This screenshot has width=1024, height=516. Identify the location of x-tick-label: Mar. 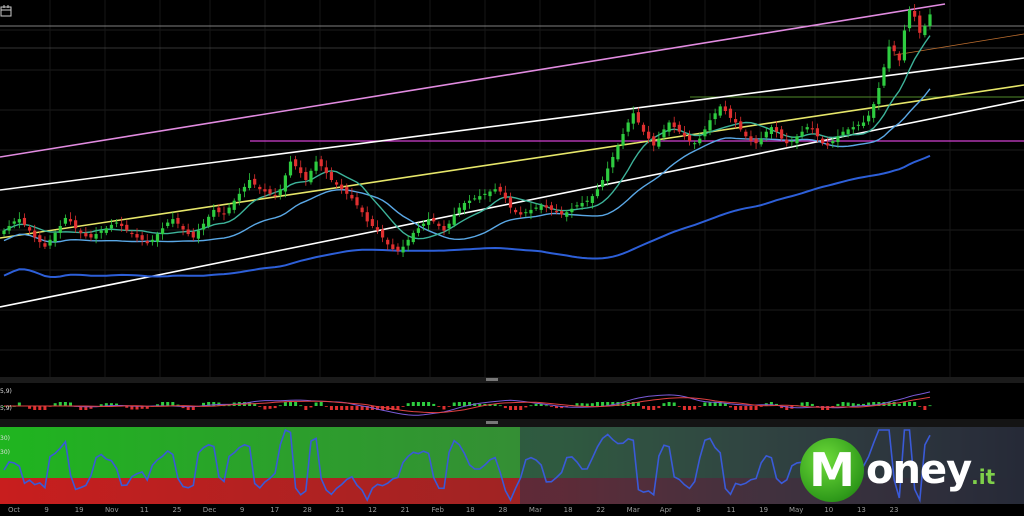
(535, 510).